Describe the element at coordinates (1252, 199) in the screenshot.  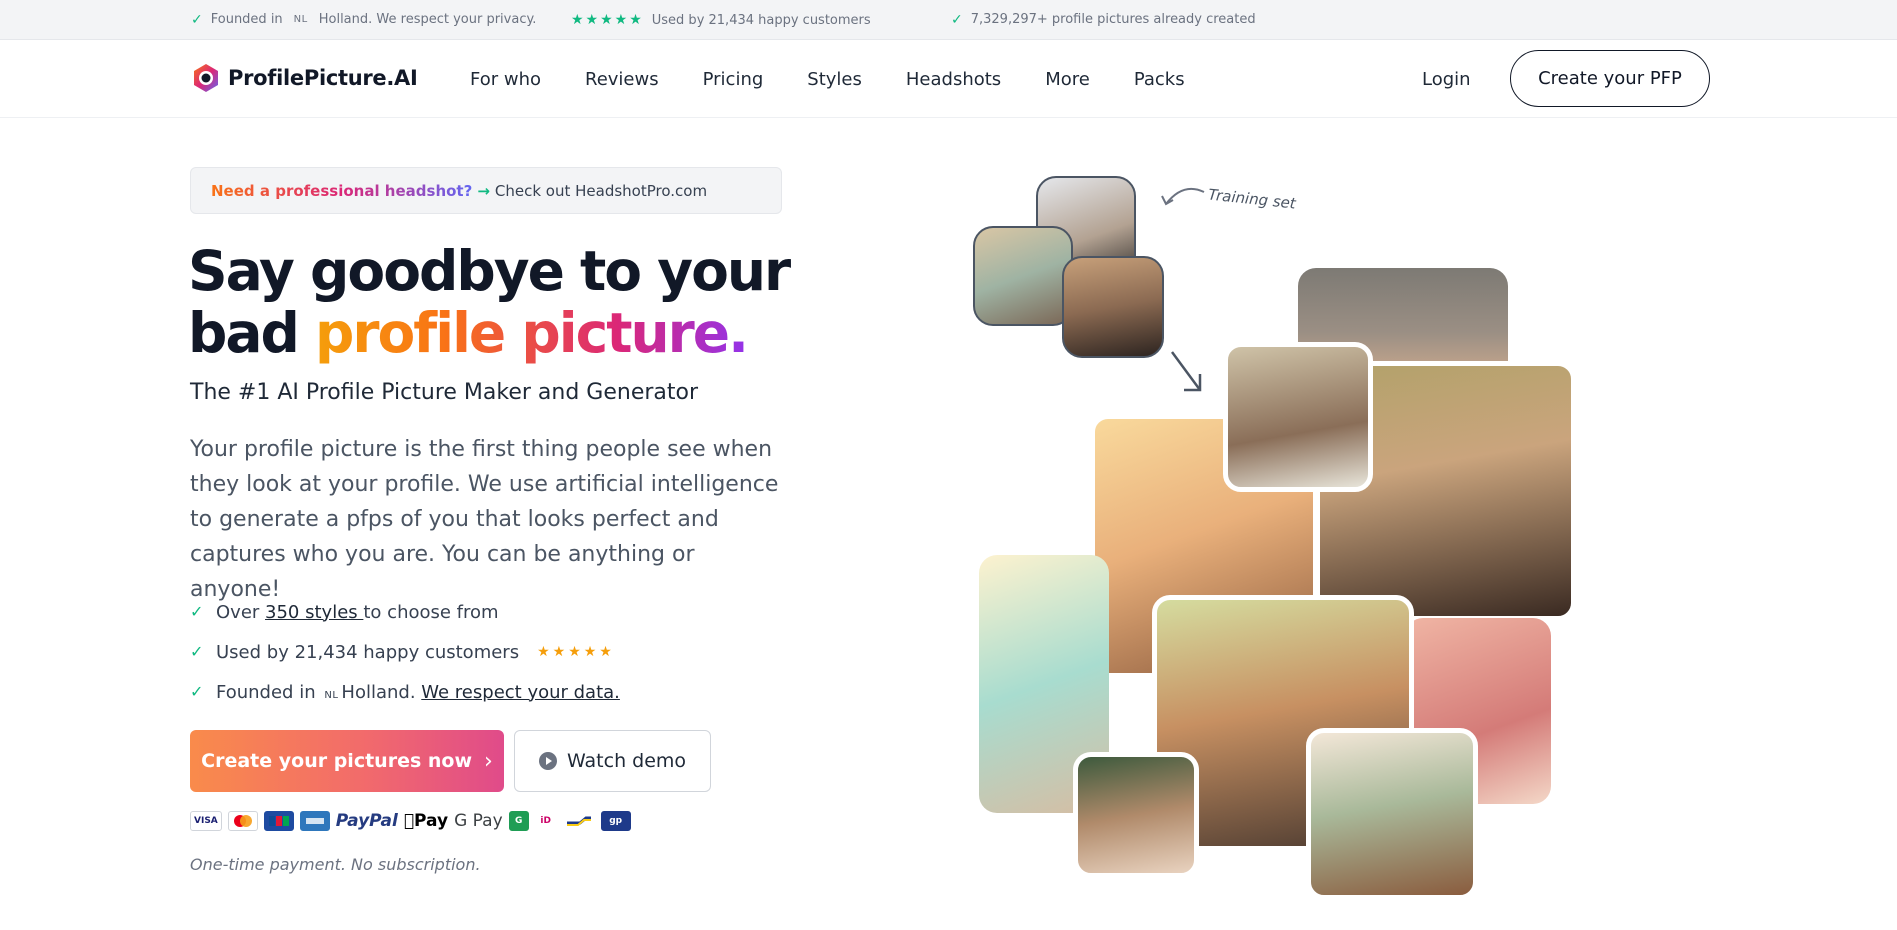
I see `training-set-label: Training set` at that location.